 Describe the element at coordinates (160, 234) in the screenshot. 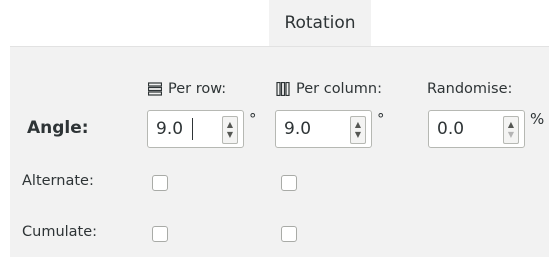

I see `cumulate-per-row-checkbox` at that location.